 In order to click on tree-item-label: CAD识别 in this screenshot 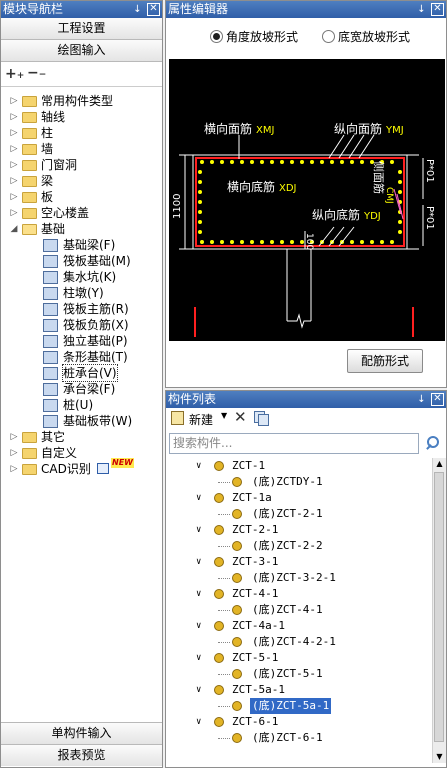, I will do `click(66, 469)`.